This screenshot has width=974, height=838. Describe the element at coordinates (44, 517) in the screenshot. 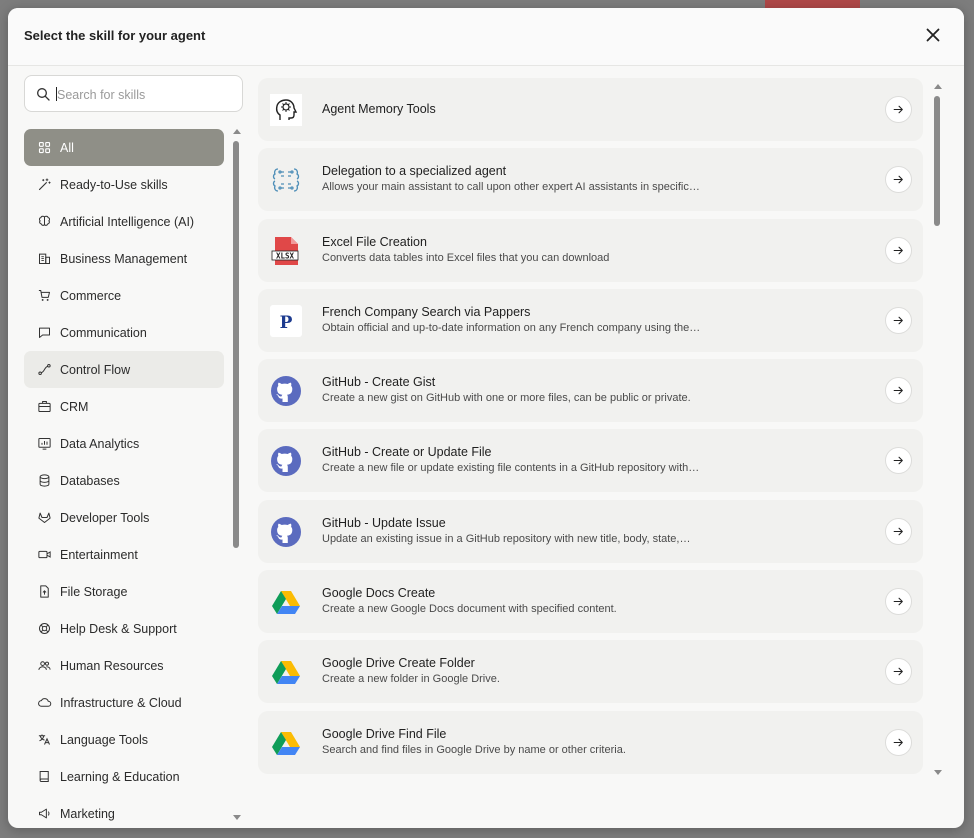

I see `gitlab-icon` at that location.